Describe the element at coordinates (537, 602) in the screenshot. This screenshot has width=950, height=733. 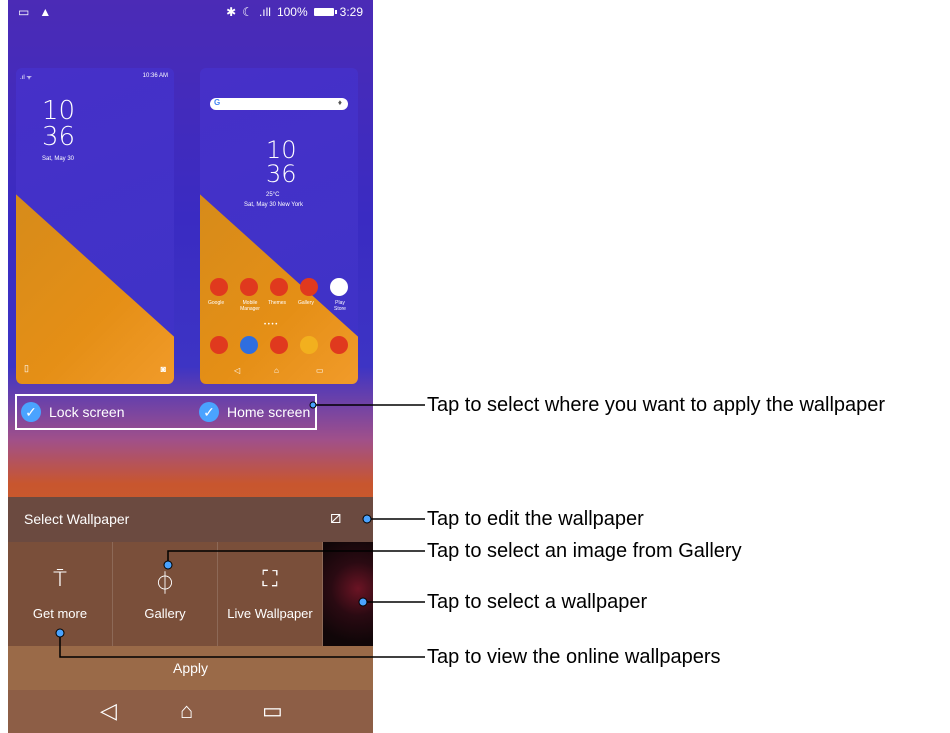
I see `callout-select: Tap to select a wallpaper` at that location.